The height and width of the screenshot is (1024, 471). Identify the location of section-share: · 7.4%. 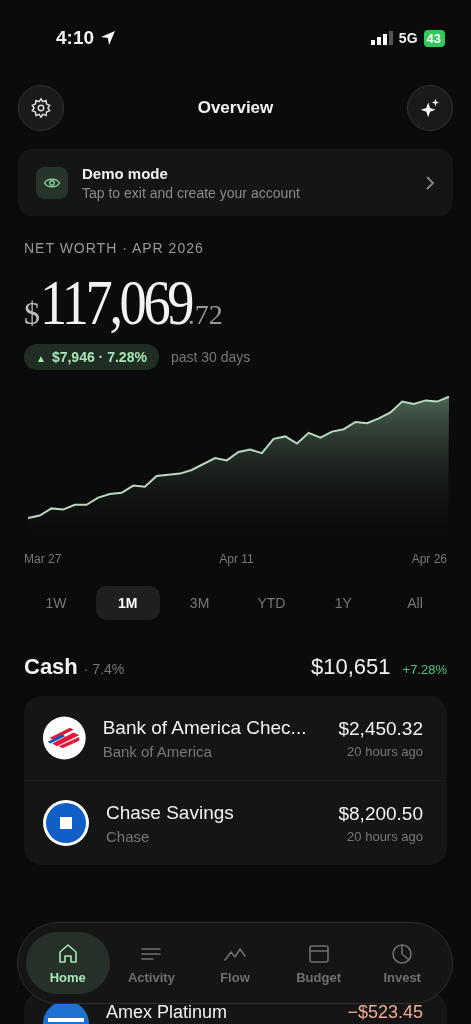
(104, 669).